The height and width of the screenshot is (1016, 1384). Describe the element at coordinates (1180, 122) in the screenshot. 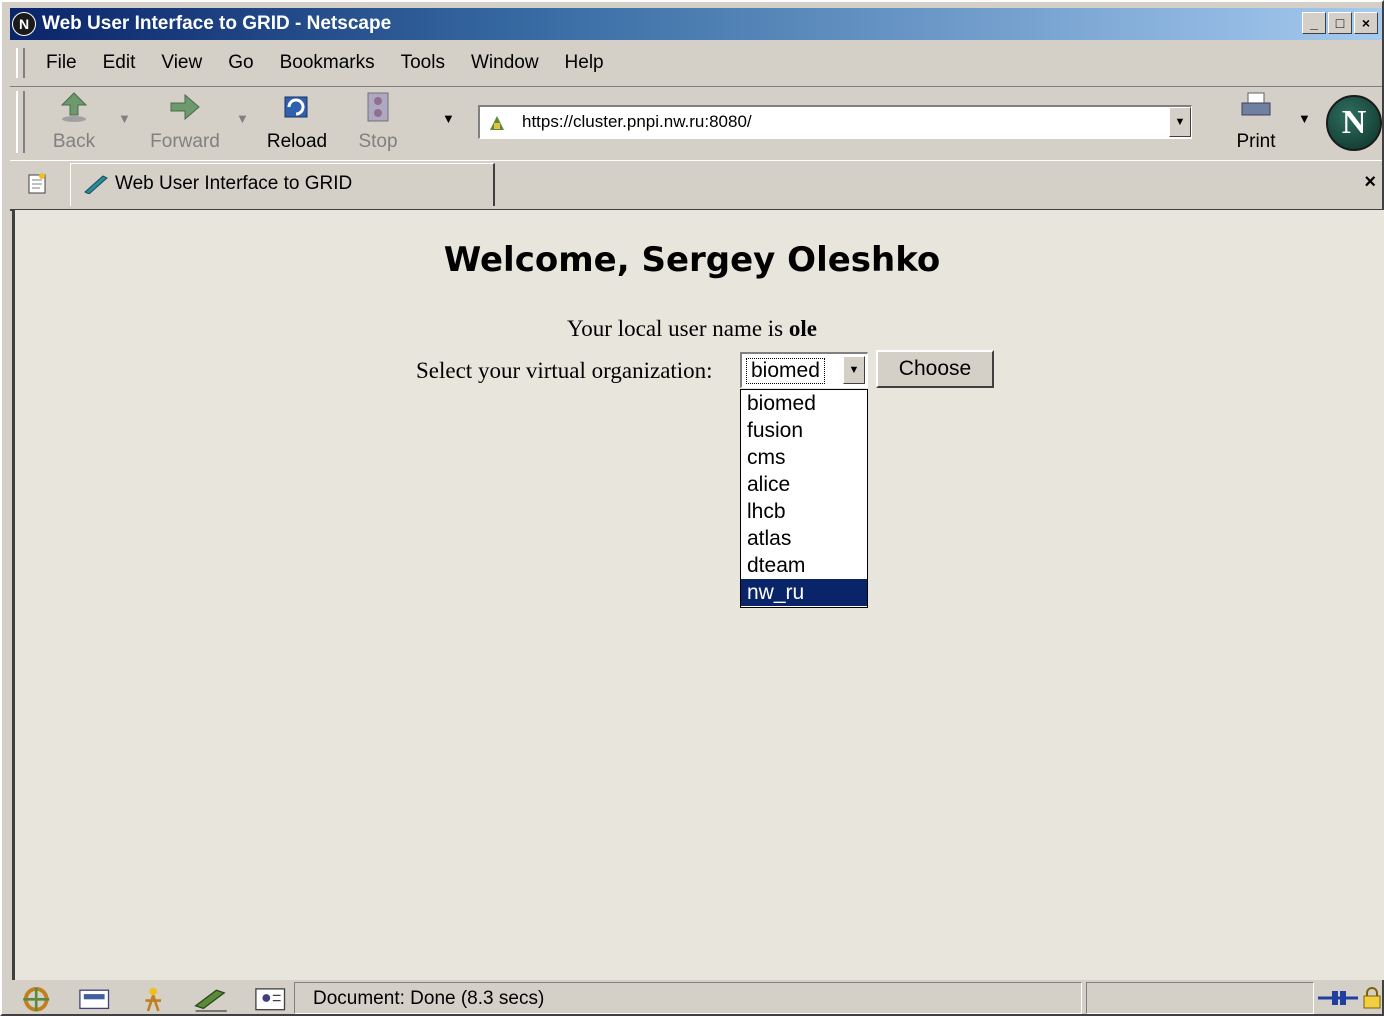

I see `url-history-dropdown-button: ▼` at that location.